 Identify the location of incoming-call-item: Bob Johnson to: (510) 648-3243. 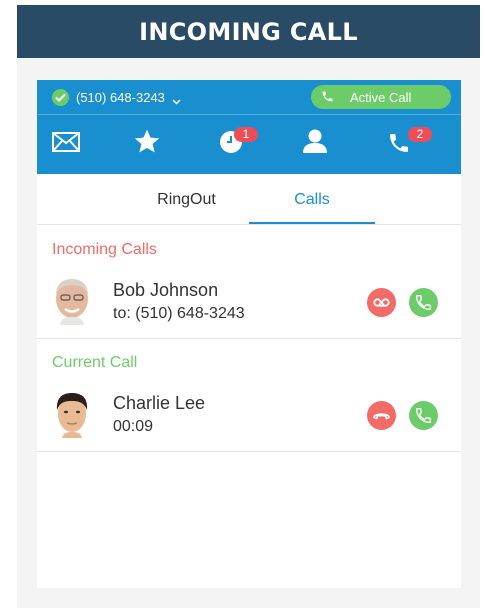
(249, 303).